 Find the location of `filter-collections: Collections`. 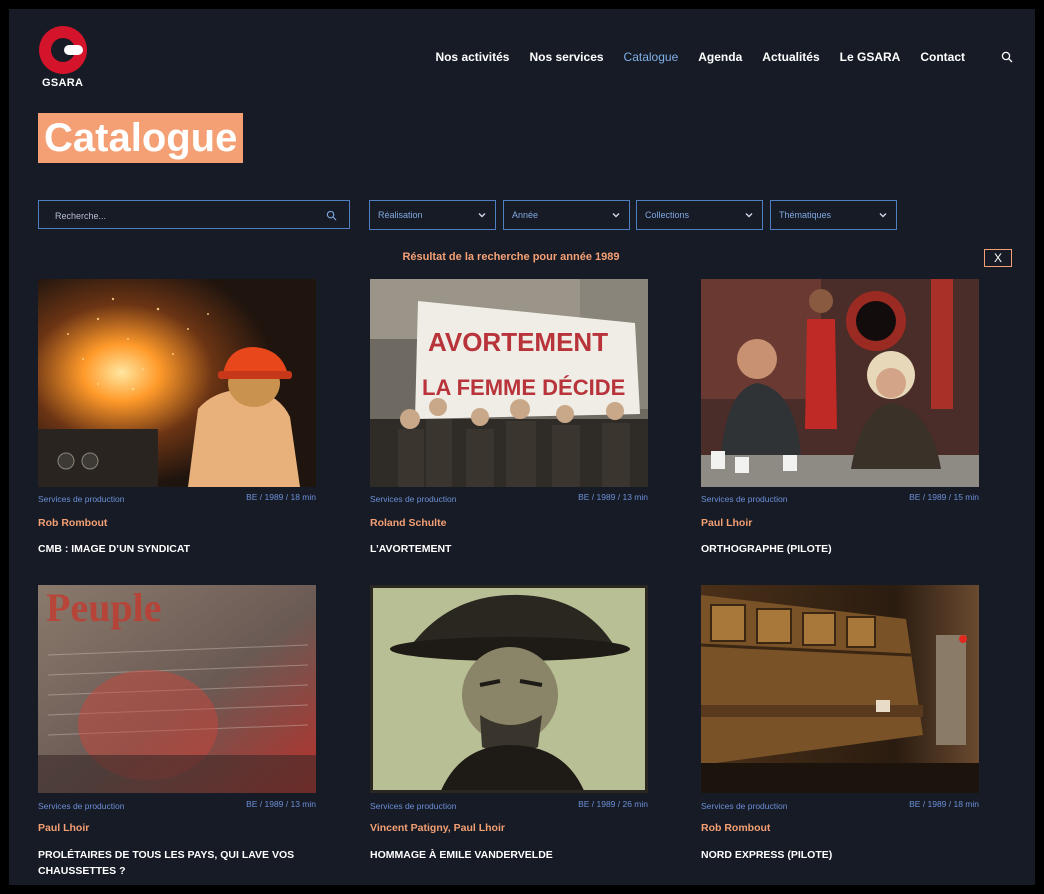

filter-collections: Collections is located at coordinates (699, 215).